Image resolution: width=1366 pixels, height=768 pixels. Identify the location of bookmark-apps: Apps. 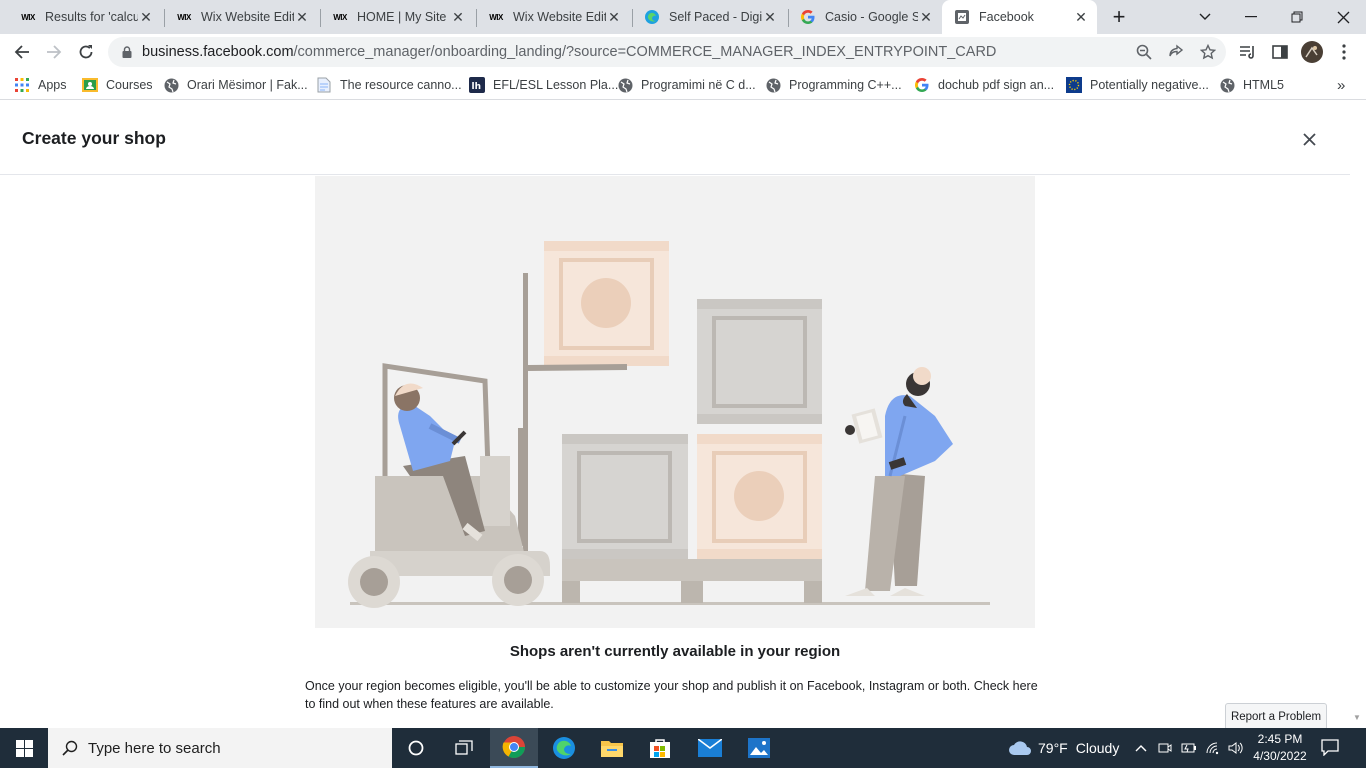
(40, 85).